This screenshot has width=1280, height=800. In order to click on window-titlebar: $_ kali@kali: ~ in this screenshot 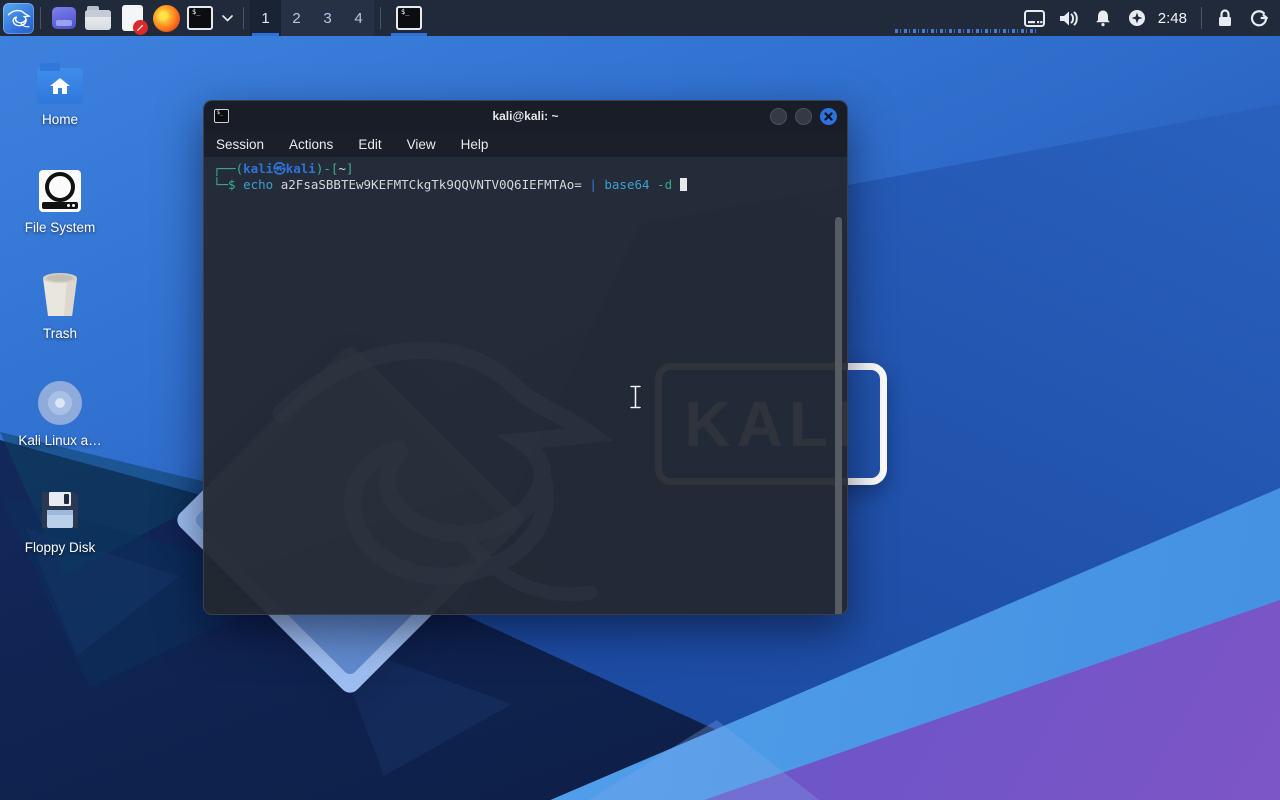, I will do `click(525, 116)`.